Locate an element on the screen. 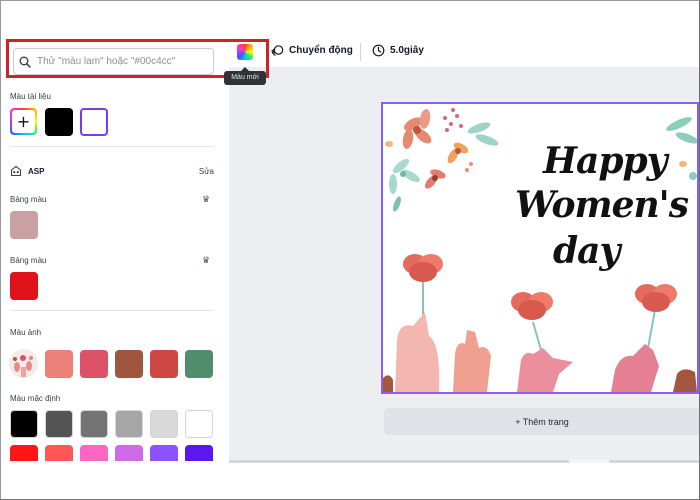  scrollbar-thumb is located at coordinates (589, 461).